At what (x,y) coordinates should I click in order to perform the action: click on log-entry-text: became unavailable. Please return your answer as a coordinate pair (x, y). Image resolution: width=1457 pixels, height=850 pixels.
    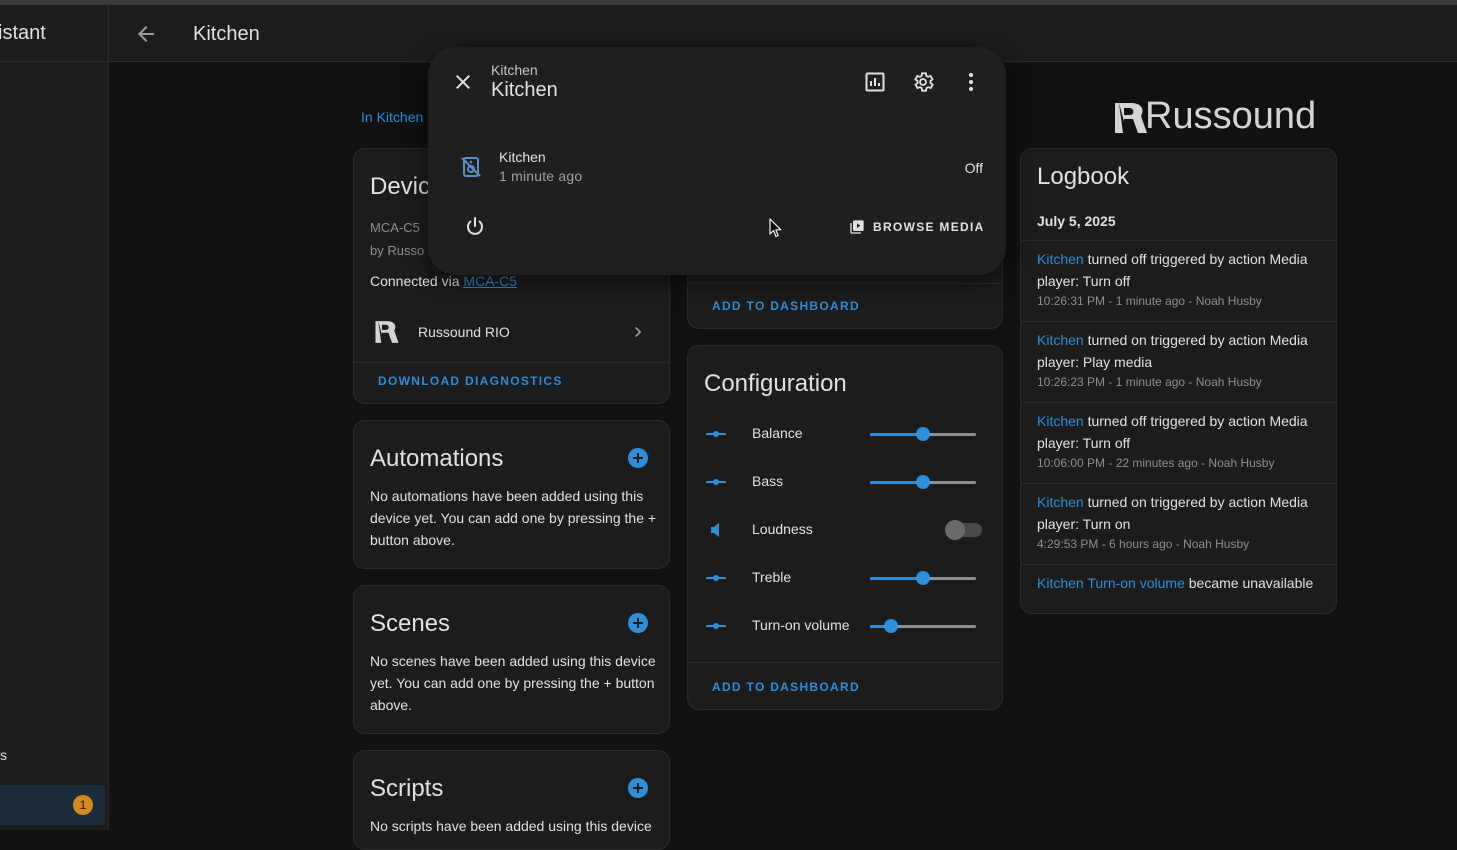
    Looking at the image, I should click on (1249, 583).